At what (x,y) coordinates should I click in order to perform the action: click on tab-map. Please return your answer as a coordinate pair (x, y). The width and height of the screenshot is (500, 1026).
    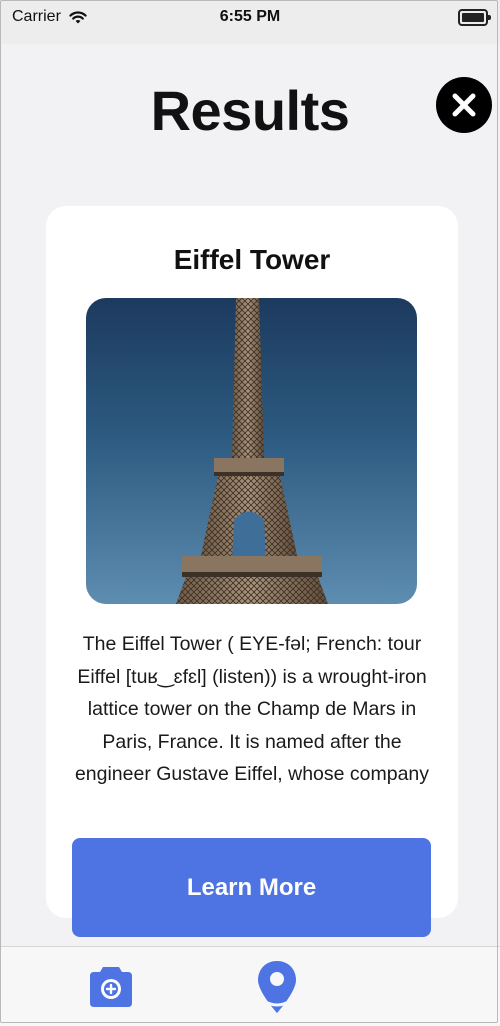
    Looking at the image, I should click on (277, 989).